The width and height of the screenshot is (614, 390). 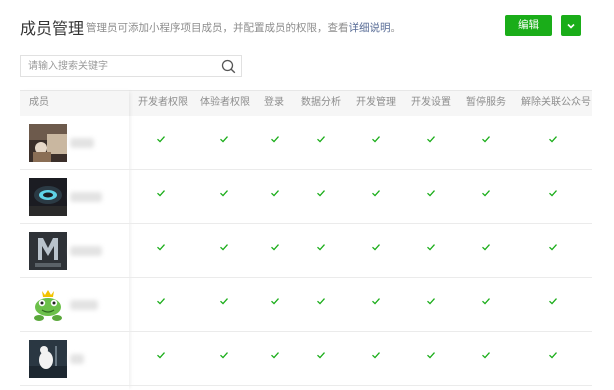 What do you see at coordinates (228, 66) in the screenshot?
I see `search-icon` at bounding box center [228, 66].